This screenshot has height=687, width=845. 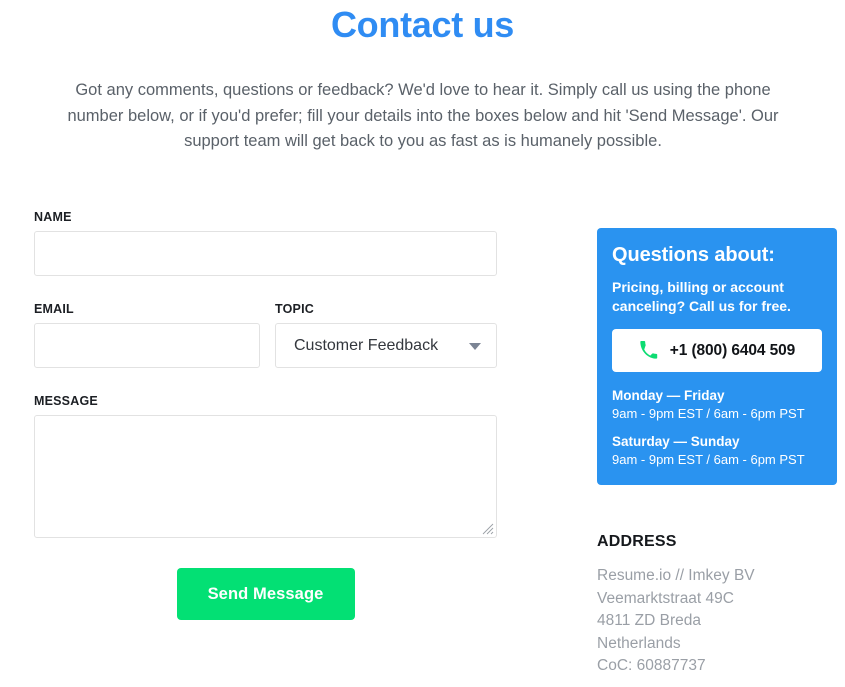 I want to click on email-input, so click(x=147, y=345).